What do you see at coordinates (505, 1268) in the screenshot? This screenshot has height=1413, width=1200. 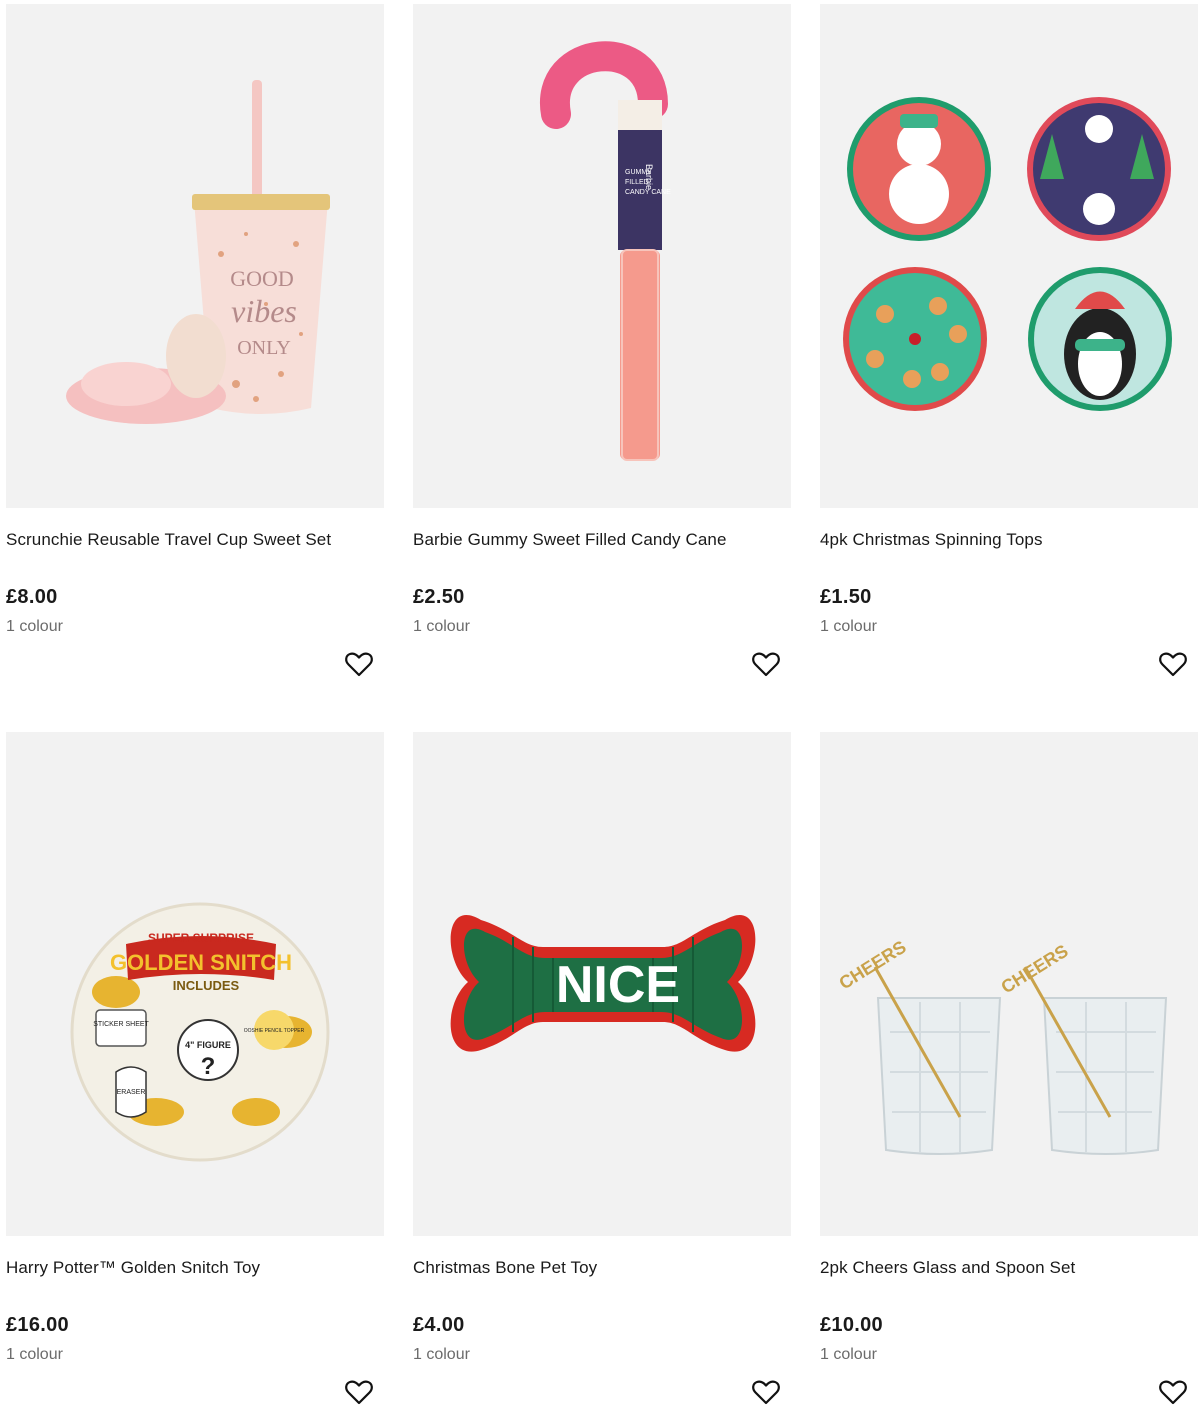 I see `product-title: Christmas Bone Pet Toy` at bounding box center [505, 1268].